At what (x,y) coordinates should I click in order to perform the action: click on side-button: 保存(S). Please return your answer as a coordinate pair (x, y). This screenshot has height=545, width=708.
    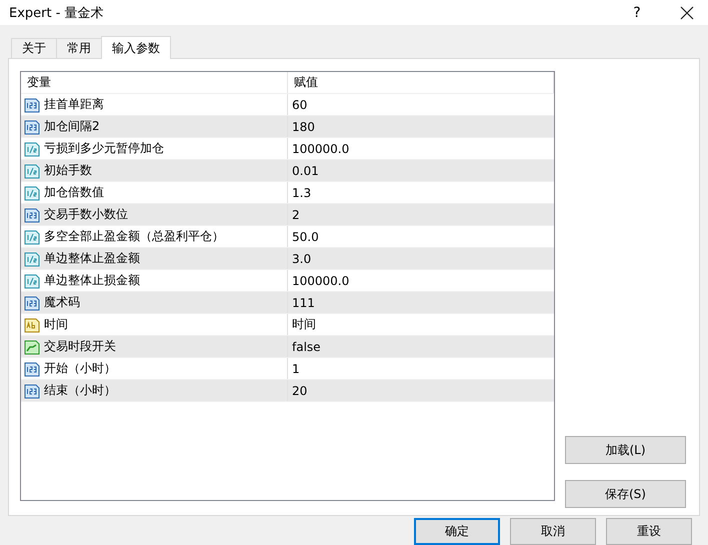
    Looking at the image, I should click on (625, 494).